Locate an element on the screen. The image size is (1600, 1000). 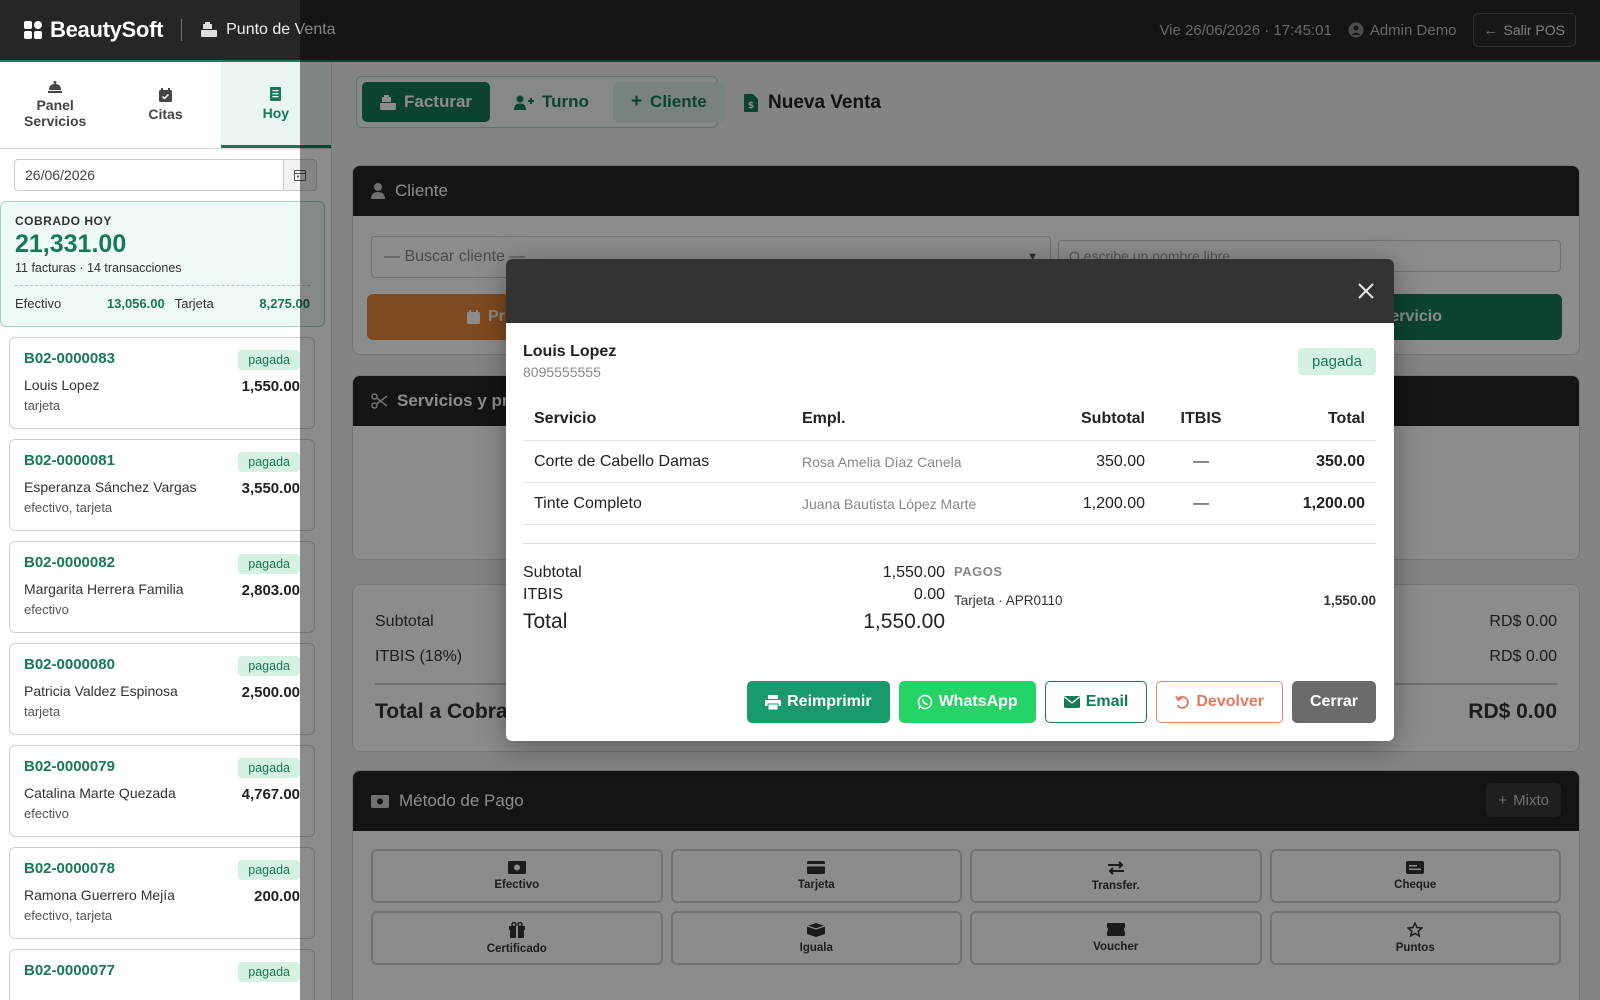
modal-itbis-row: ITBIS 0.00 is located at coordinates (734, 595).